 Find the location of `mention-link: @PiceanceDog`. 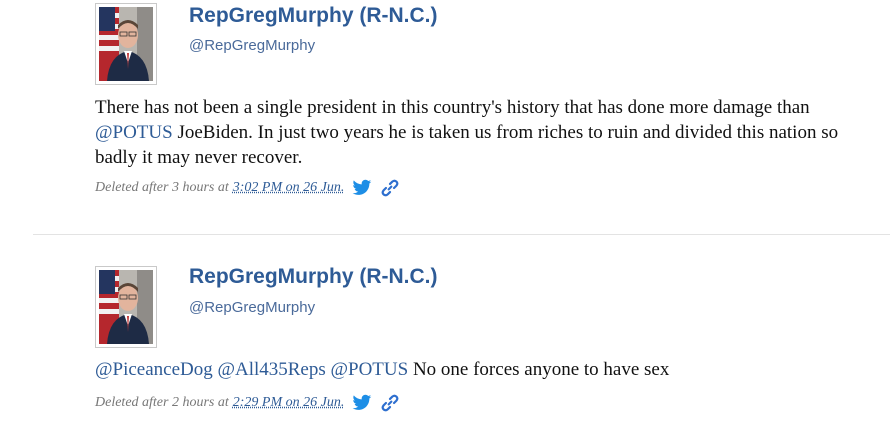

mention-link: @PiceanceDog is located at coordinates (154, 369).